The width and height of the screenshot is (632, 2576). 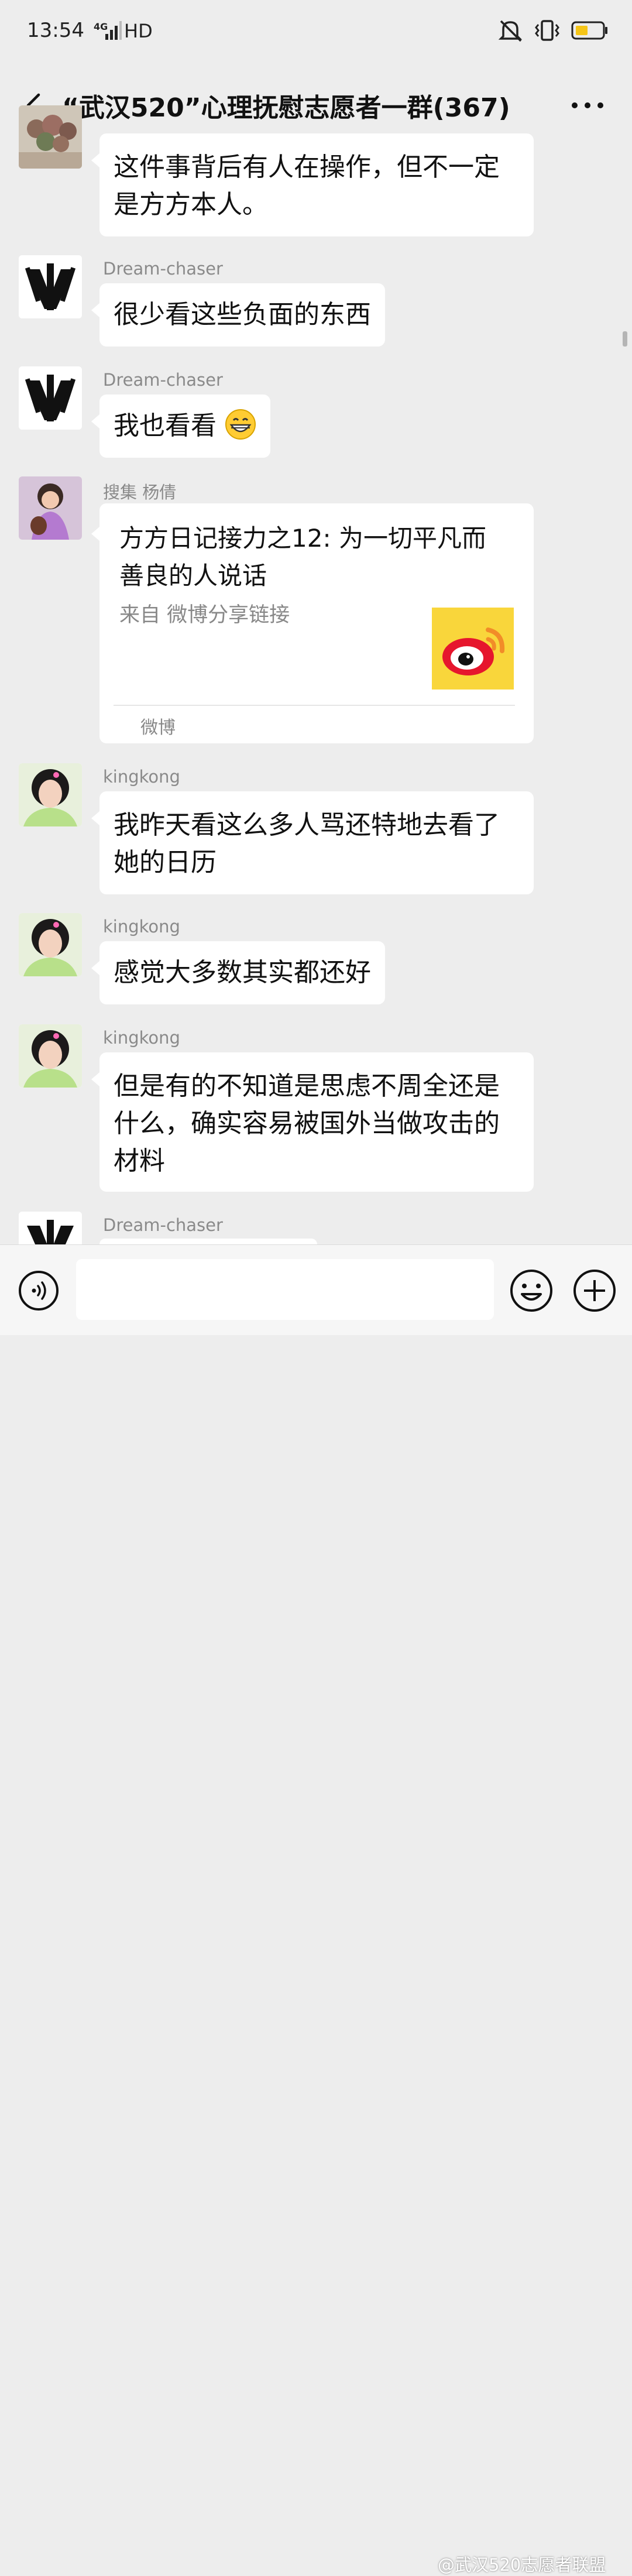 I want to click on message-bubble: 我也看看, so click(x=180, y=427).